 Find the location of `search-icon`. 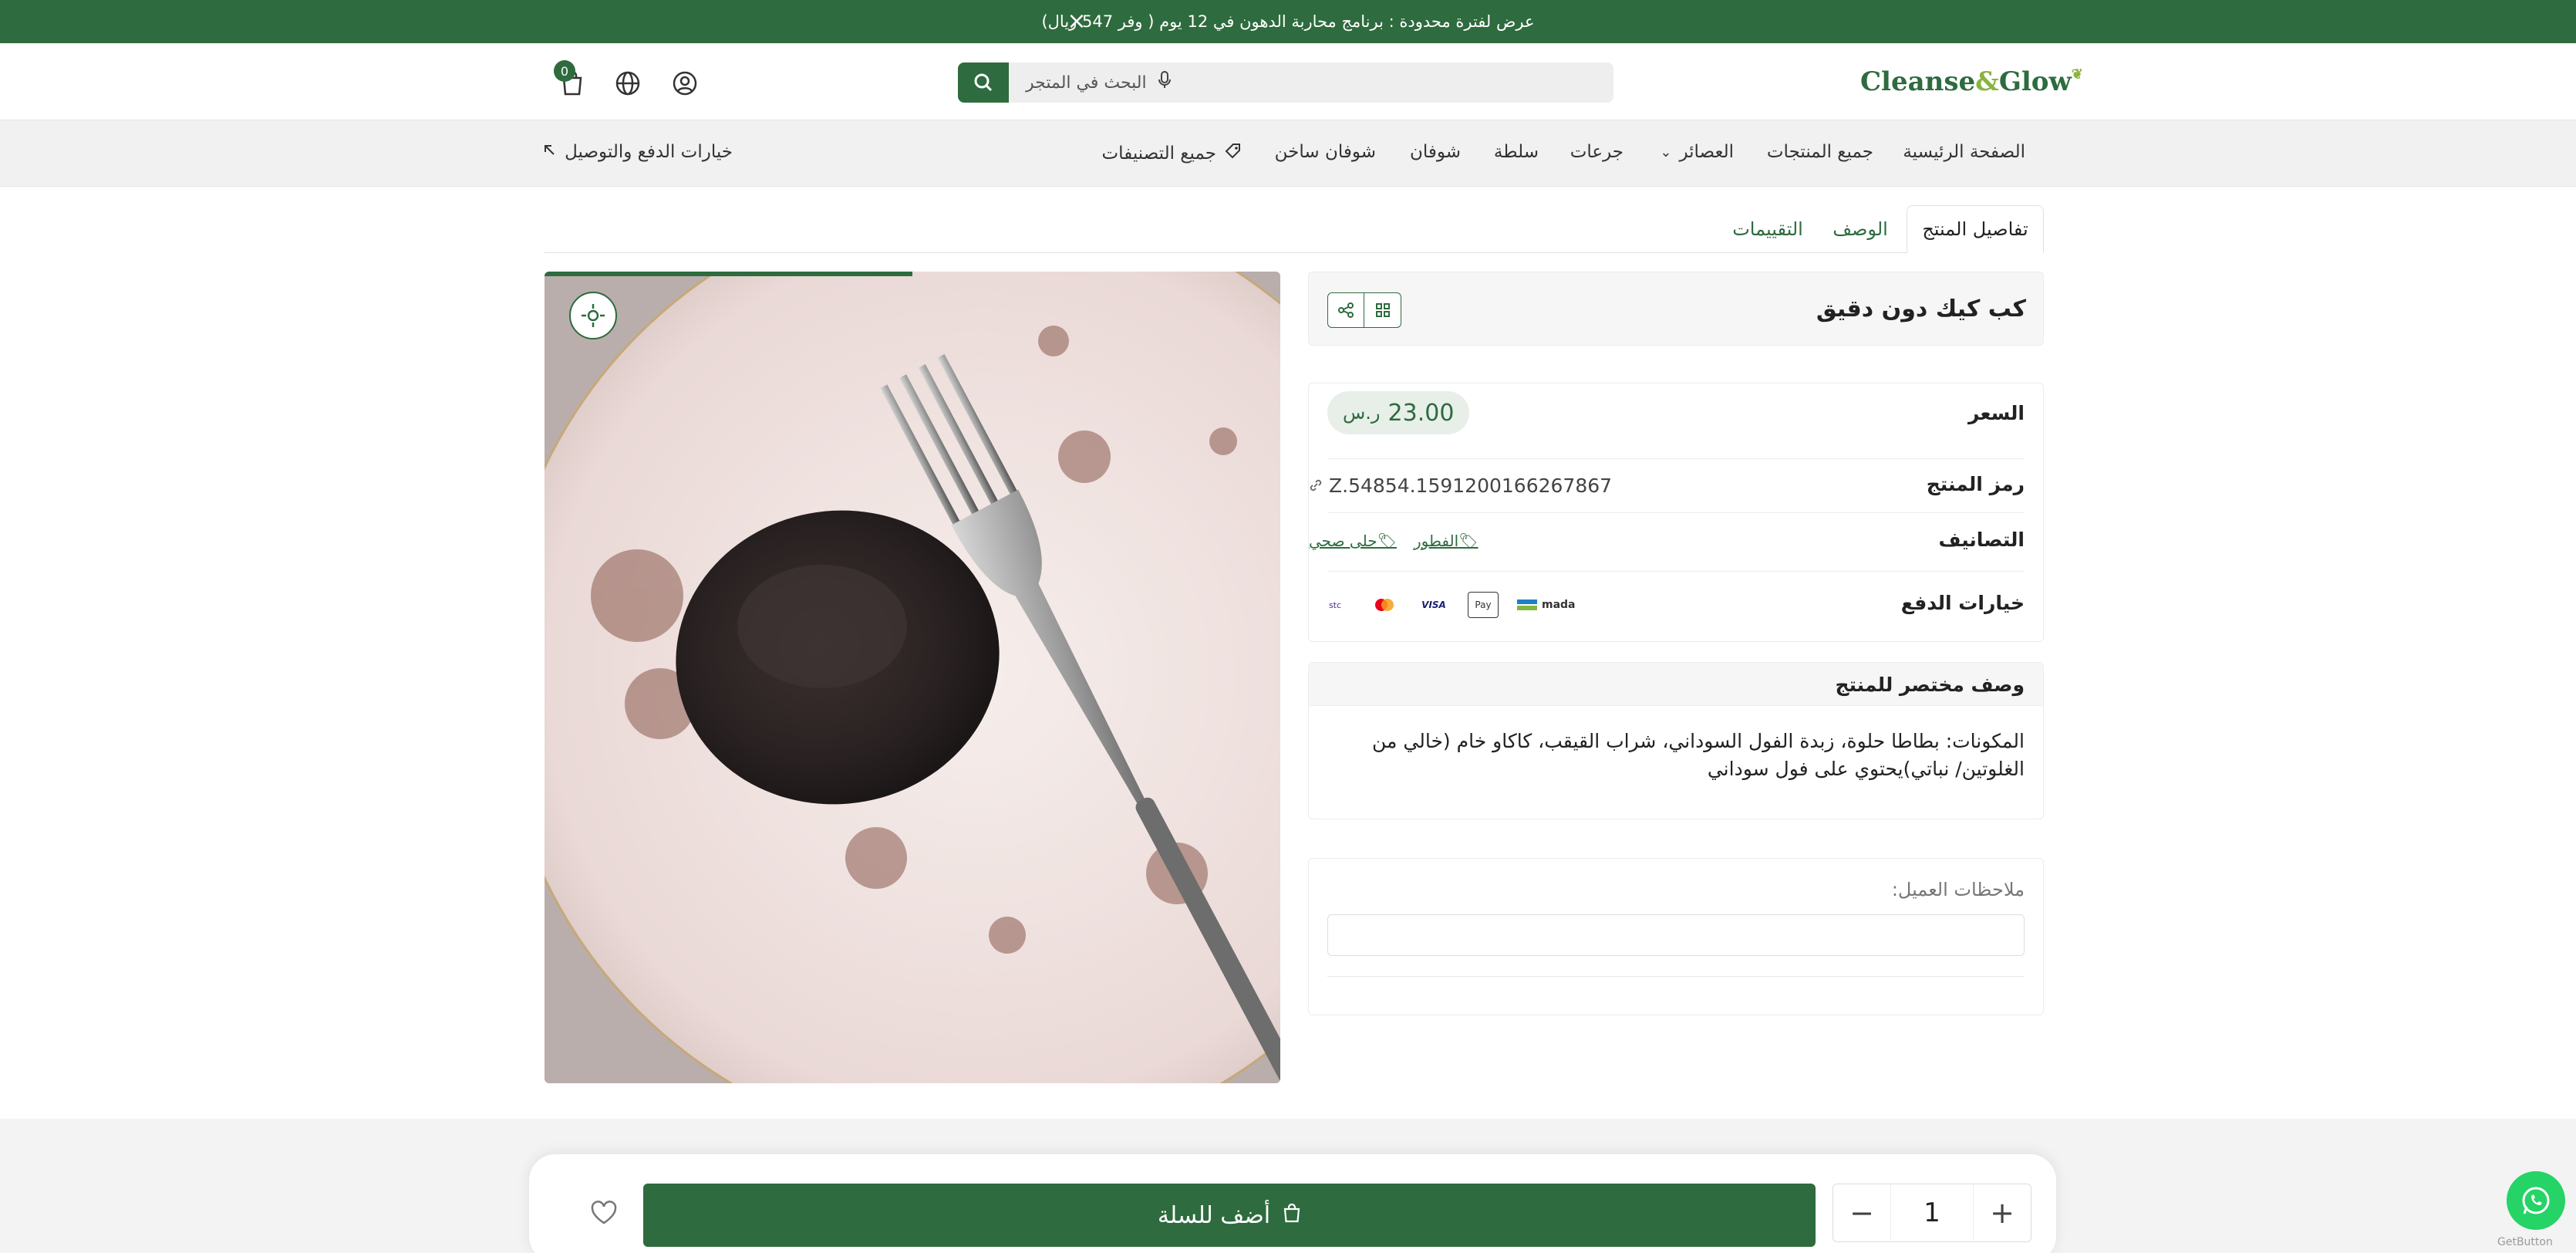

search-icon is located at coordinates (983, 82).